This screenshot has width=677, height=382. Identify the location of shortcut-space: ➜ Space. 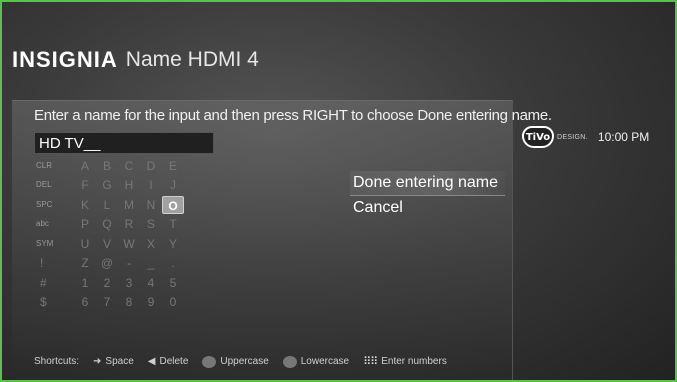
(113, 361).